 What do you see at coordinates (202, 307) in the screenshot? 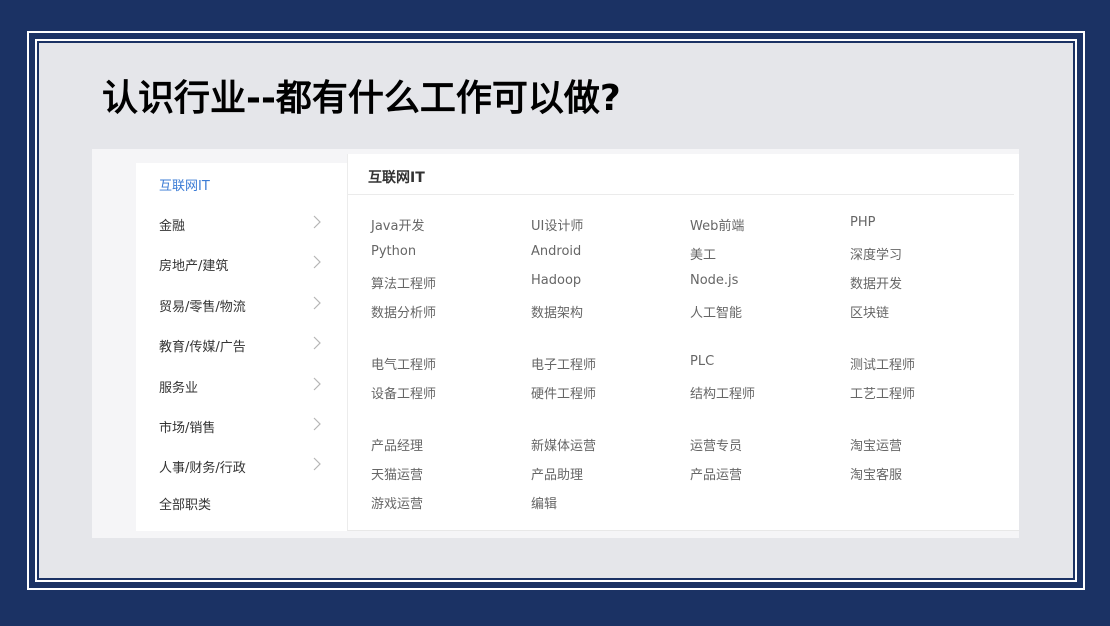
I see `menu-item-label: 贸易/零售/物流` at bounding box center [202, 307].